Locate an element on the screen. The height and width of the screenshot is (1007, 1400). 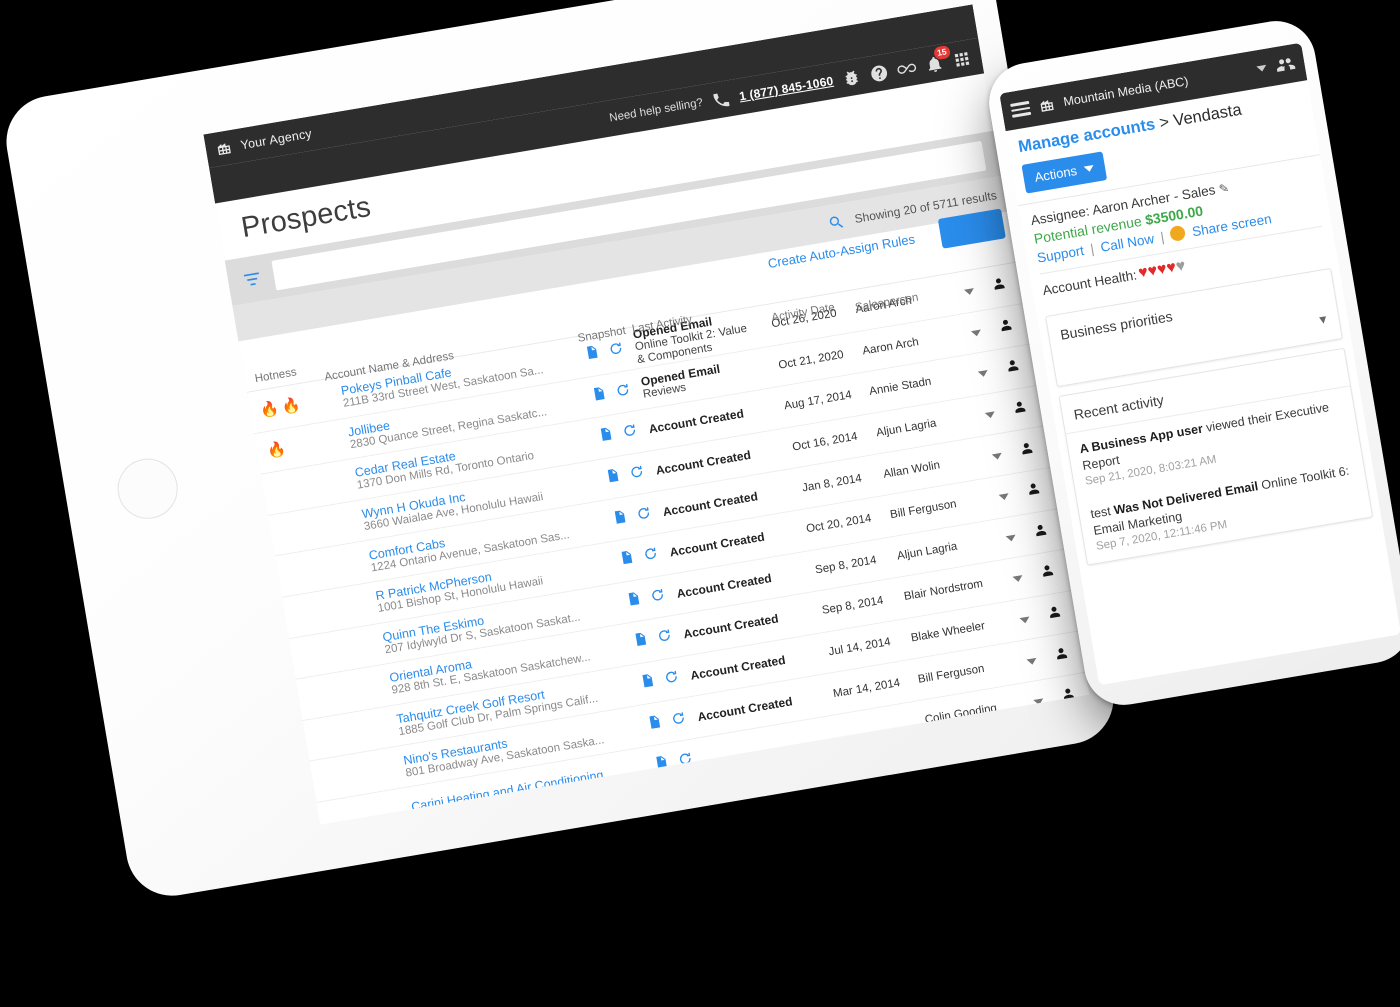
agency-name: Your Agency is located at coordinates (276, 139).